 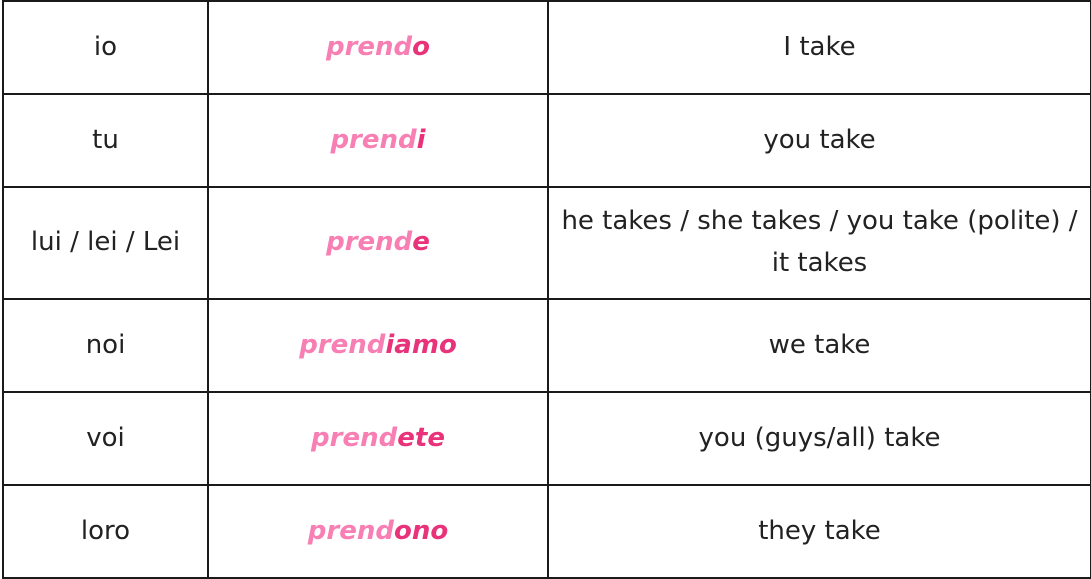 What do you see at coordinates (105, 531) in the screenshot?
I see `pronoun-cell: loro` at bounding box center [105, 531].